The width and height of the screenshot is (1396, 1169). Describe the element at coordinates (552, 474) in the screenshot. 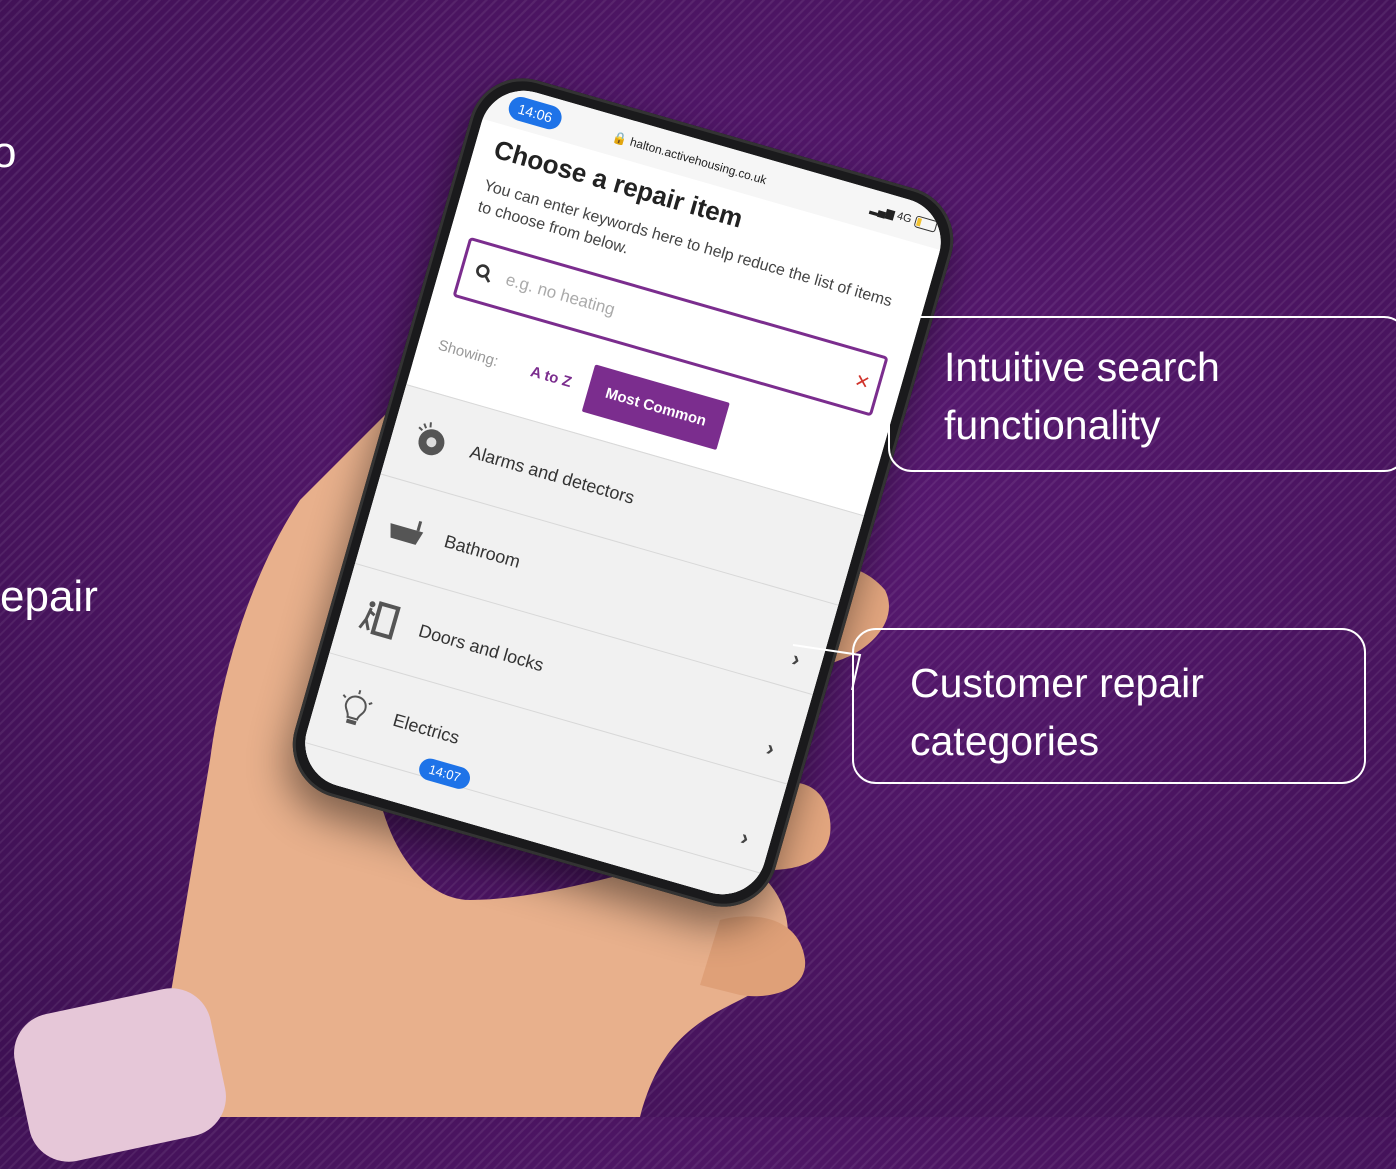

I see `list-item-label: Alarms and detectors` at that location.